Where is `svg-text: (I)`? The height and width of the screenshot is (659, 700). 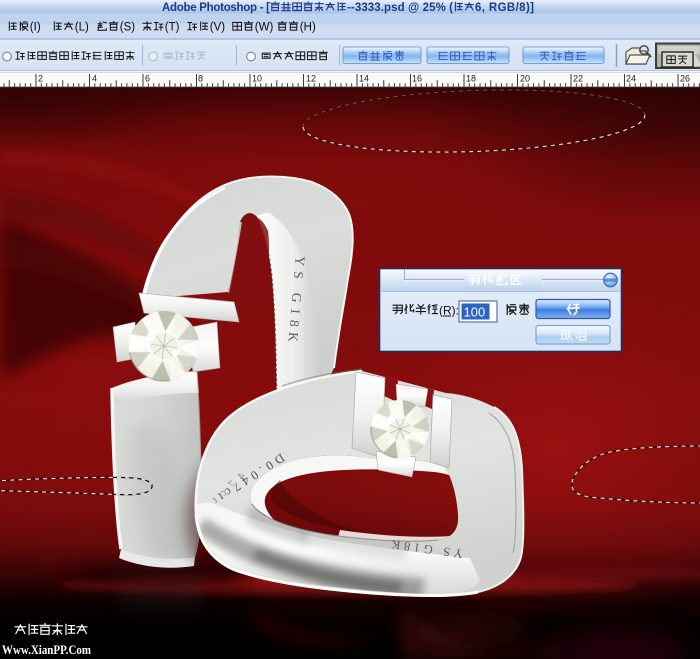
svg-text: (I) is located at coordinates (35, 27).